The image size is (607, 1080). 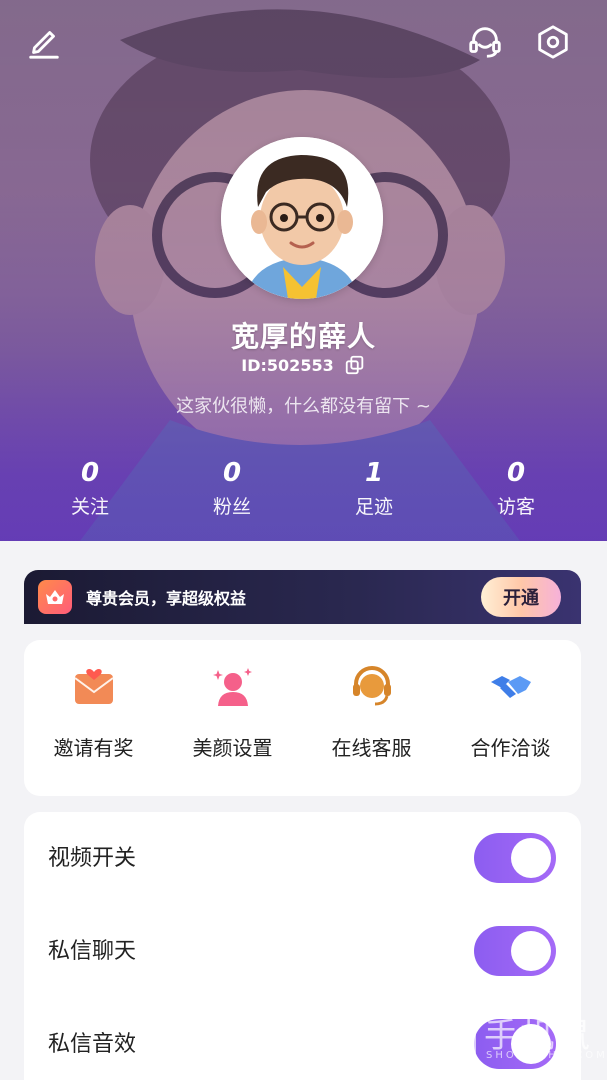 What do you see at coordinates (93, 718) in the screenshot?
I see `action-invite-reward: 邀请有奖` at bounding box center [93, 718].